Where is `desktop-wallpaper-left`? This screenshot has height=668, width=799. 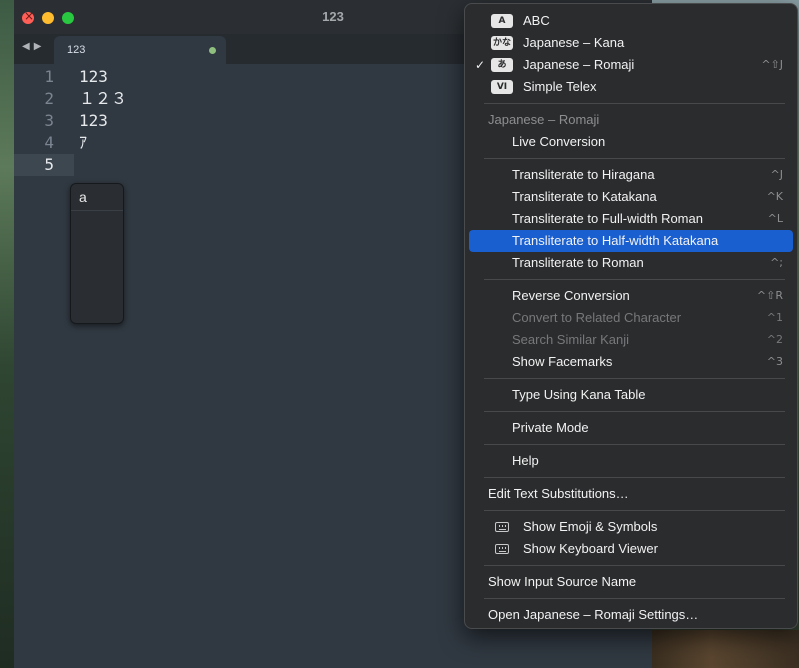
desktop-wallpaper-left is located at coordinates (7, 334).